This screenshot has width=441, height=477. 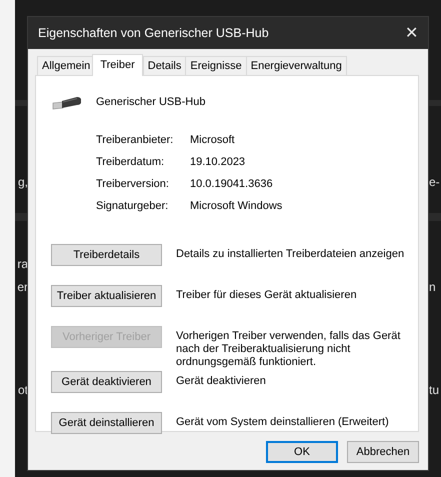 What do you see at coordinates (135, 140) in the screenshot?
I see `property-label: Treiberanbieter:` at bounding box center [135, 140].